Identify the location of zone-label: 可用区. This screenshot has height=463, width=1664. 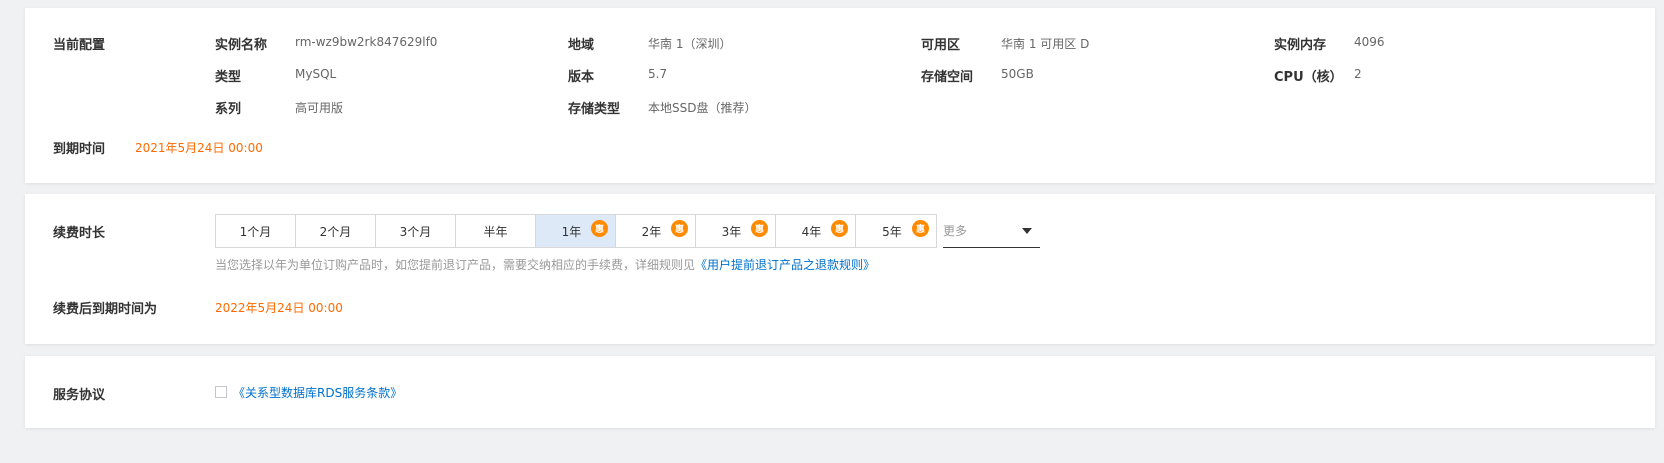
(941, 45).